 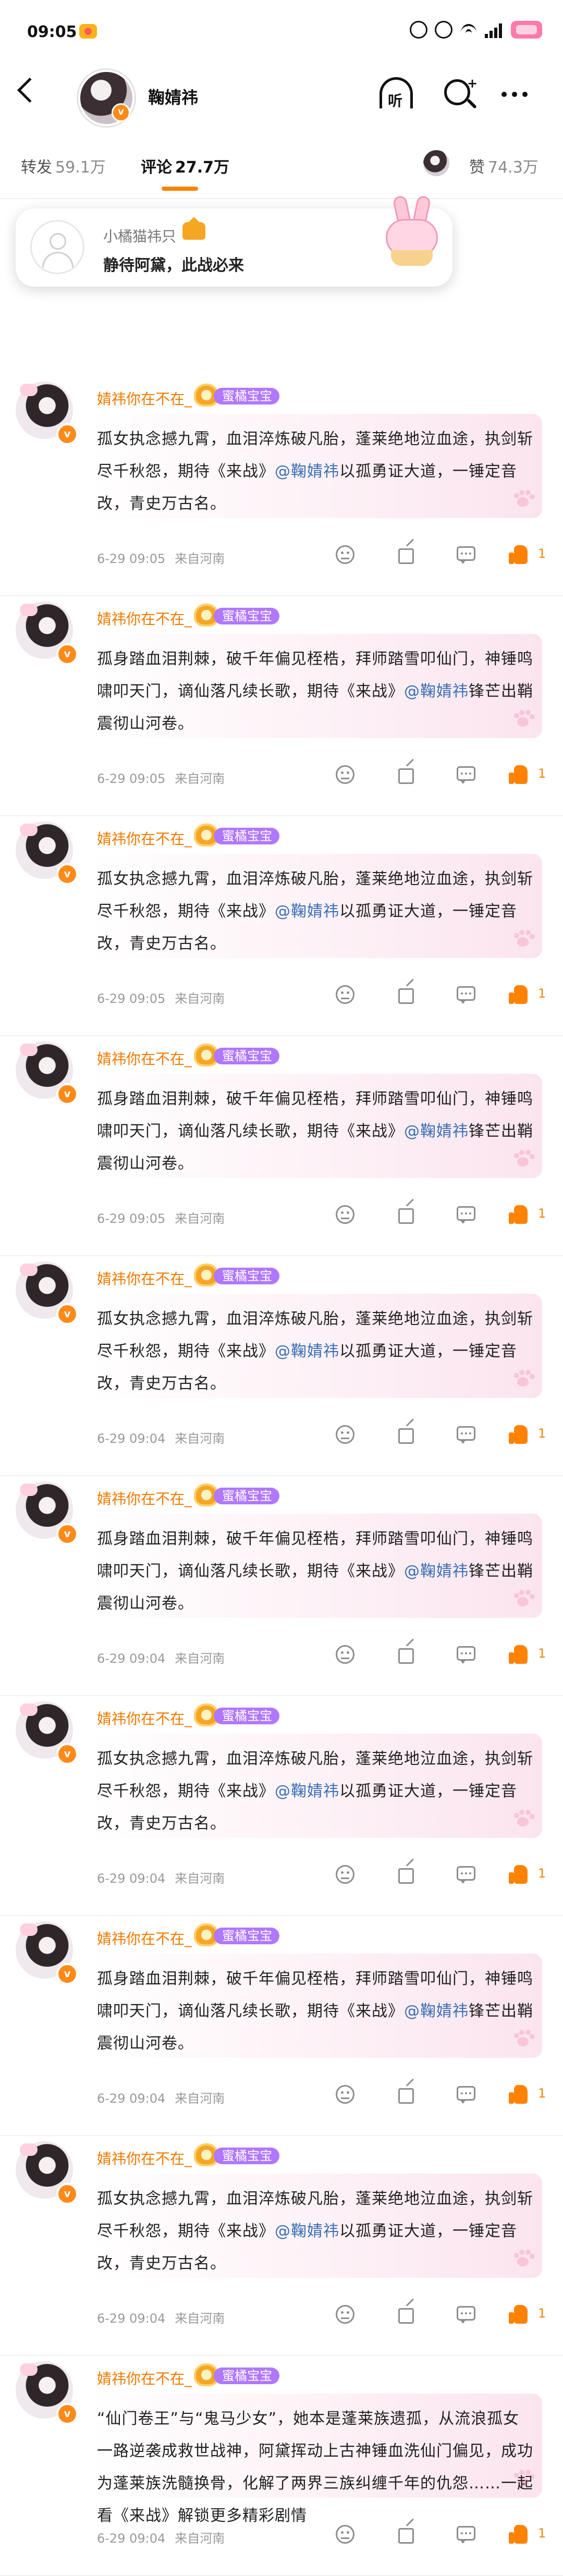 I want to click on tab-repost: 转发 59.1万, so click(x=63, y=165).